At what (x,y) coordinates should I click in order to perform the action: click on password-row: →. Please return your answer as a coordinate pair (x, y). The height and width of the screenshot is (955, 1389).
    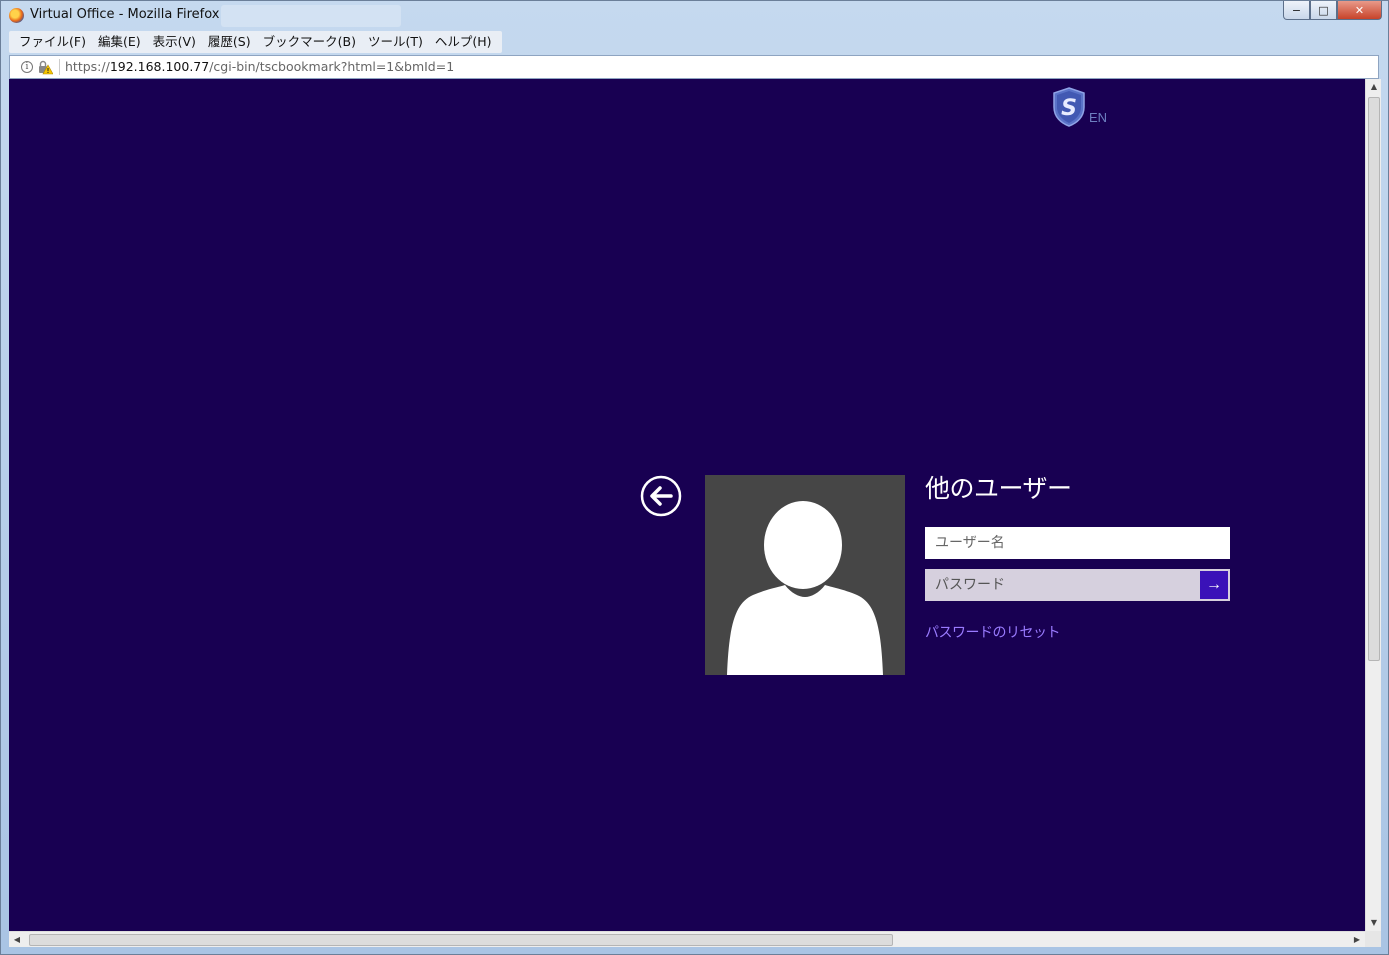
    Looking at the image, I should click on (1077, 585).